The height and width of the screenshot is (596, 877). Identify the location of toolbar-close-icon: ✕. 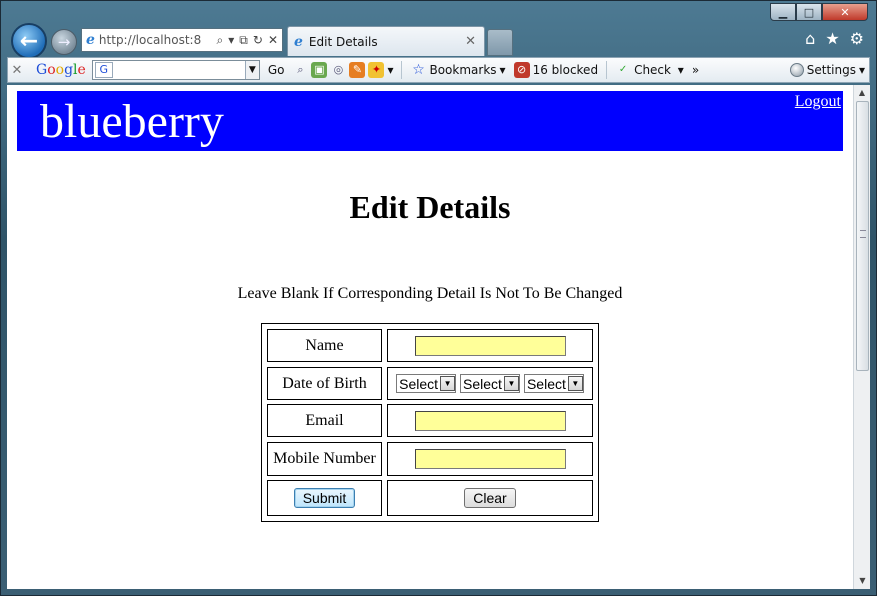
(17, 70).